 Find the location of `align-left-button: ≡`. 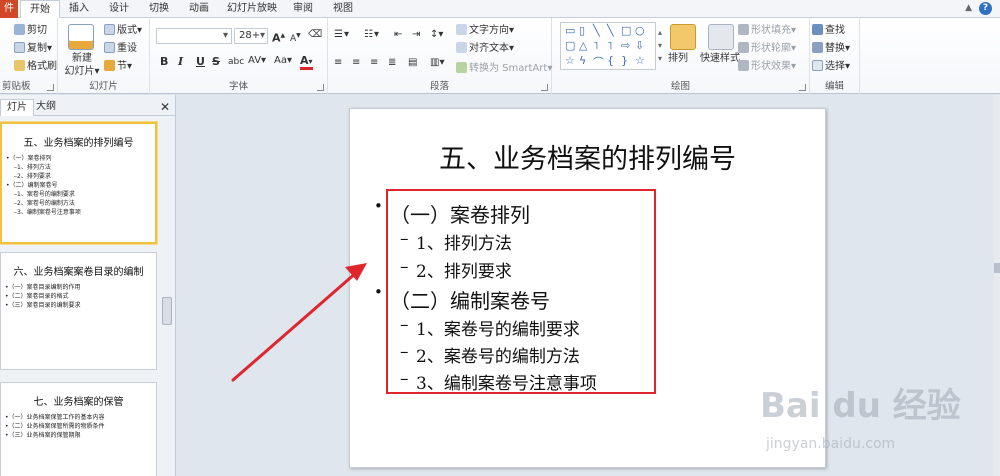

align-left-button: ≡ is located at coordinates (338, 62).